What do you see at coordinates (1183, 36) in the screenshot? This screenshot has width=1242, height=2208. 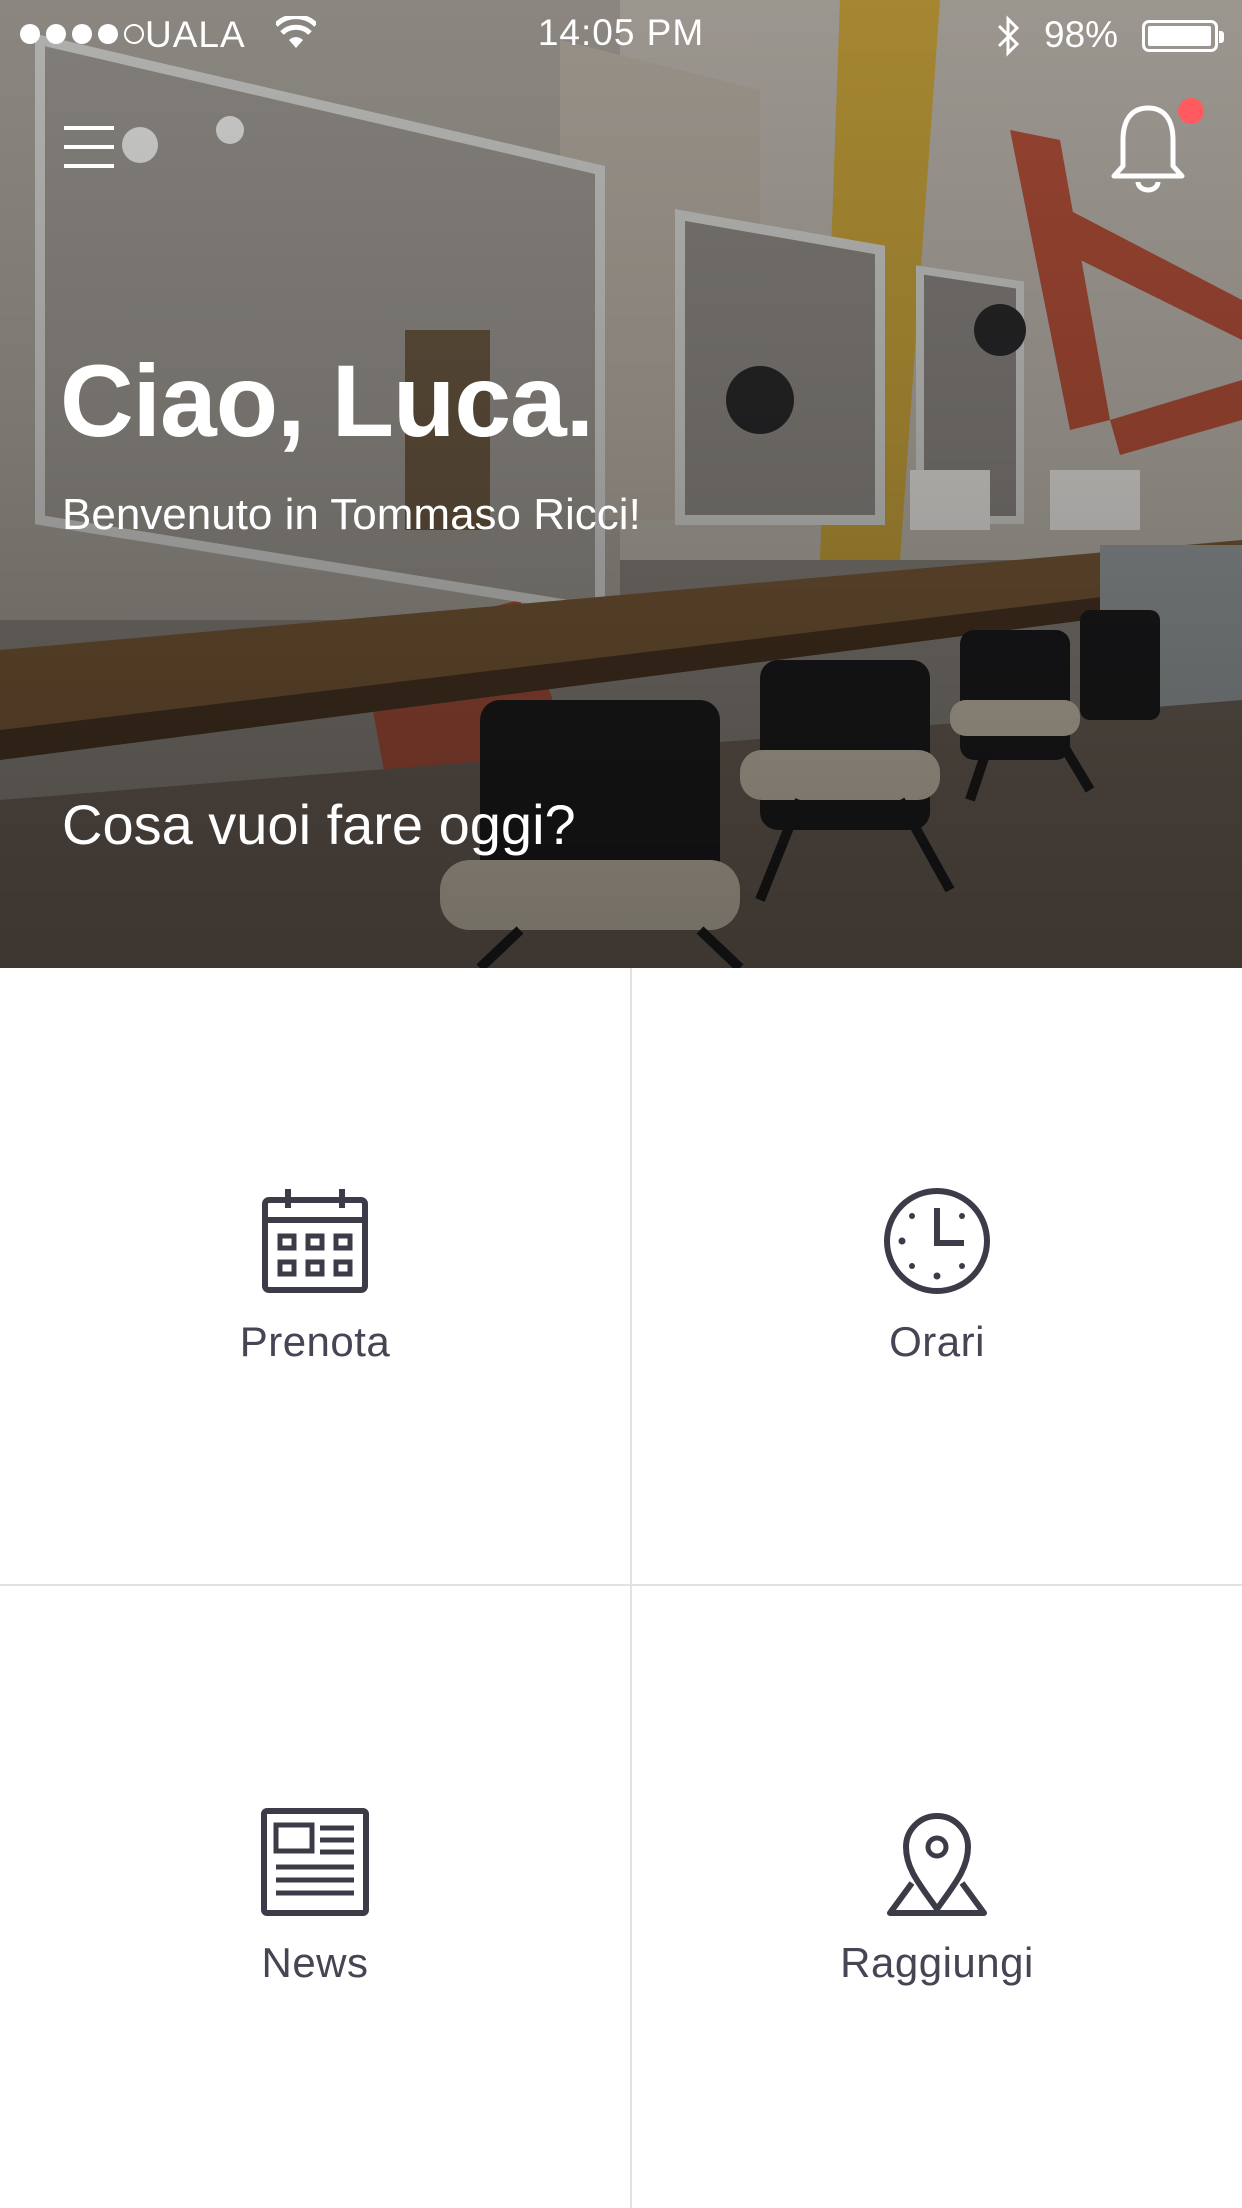 I see `battery-icon` at bounding box center [1183, 36].